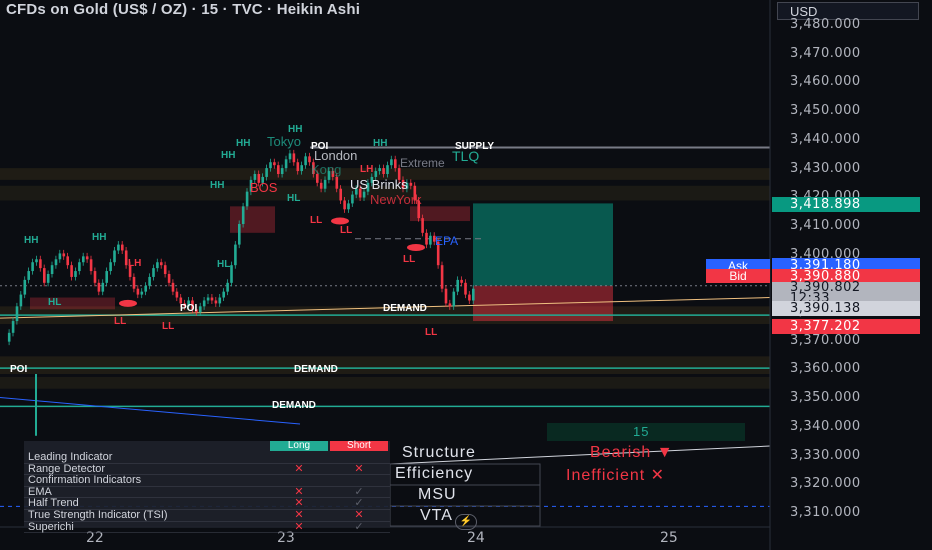  I want to click on lightning-icon: ⚡, so click(466, 522).